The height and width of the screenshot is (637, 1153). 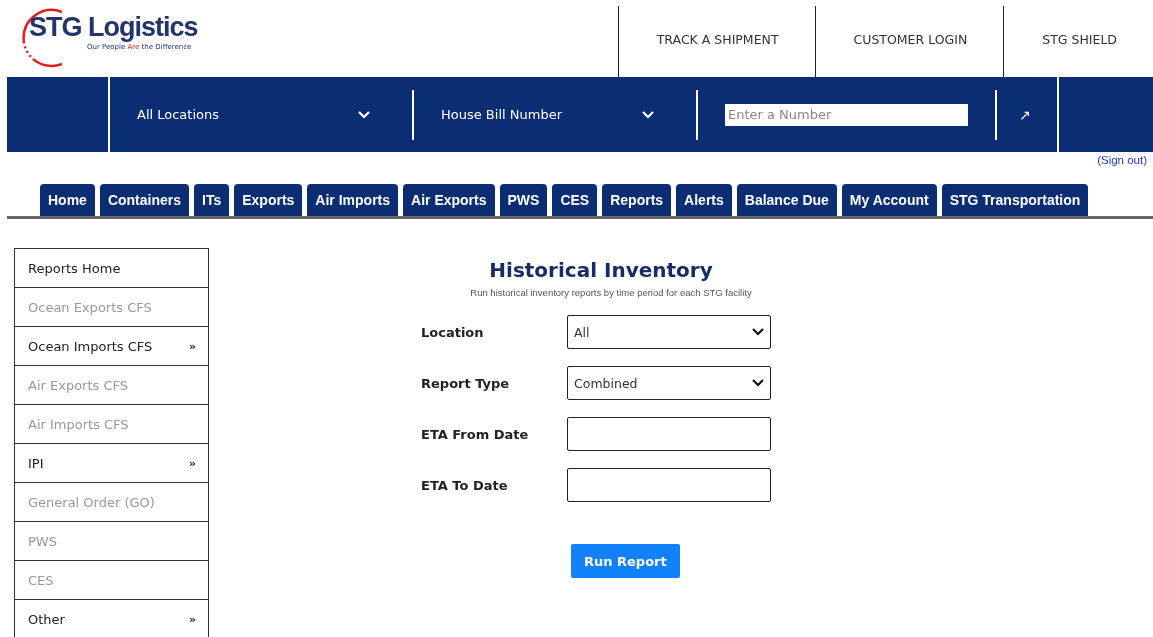 I want to click on page-subtitle: Run historical inventory reports by time period for each STG facility, so click(x=611, y=292).